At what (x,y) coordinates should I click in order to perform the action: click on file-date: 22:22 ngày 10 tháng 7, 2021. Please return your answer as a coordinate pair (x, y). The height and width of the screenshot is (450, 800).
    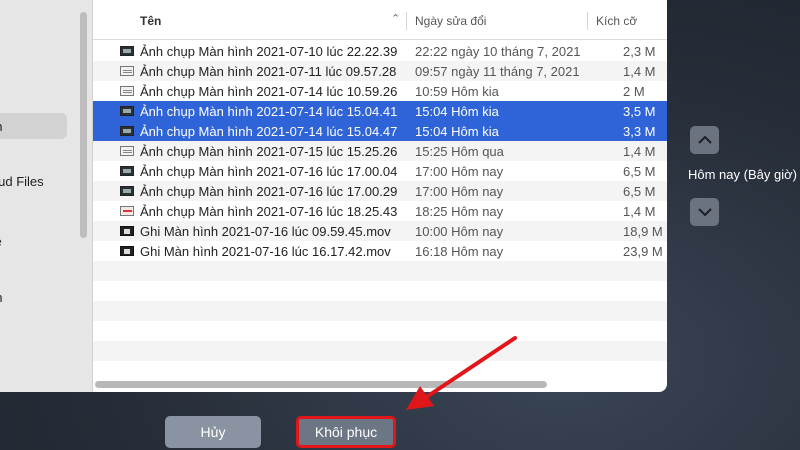
    Looking at the image, I should click on (498, 51).